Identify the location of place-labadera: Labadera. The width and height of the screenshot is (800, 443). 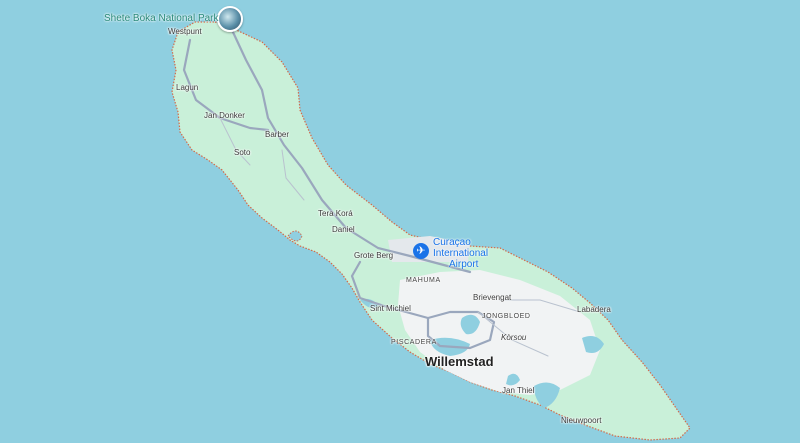
(594, 310).